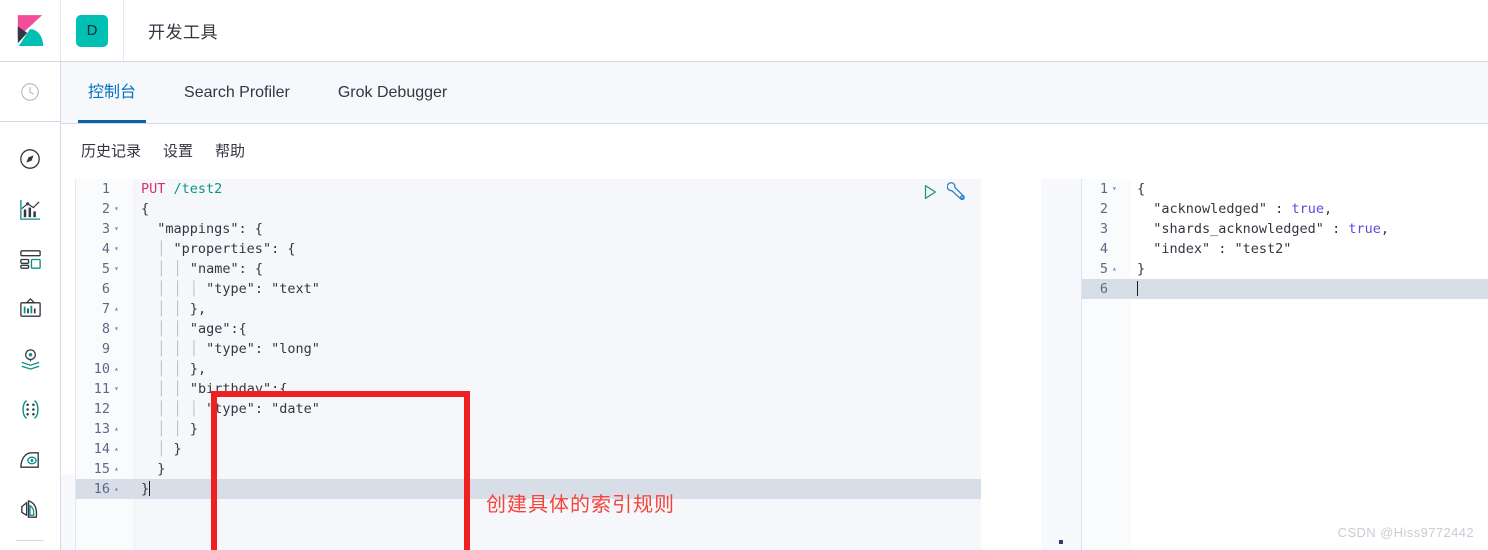 The image size is (1488, 550). I want to click on nav-divider, so click(30, 540).